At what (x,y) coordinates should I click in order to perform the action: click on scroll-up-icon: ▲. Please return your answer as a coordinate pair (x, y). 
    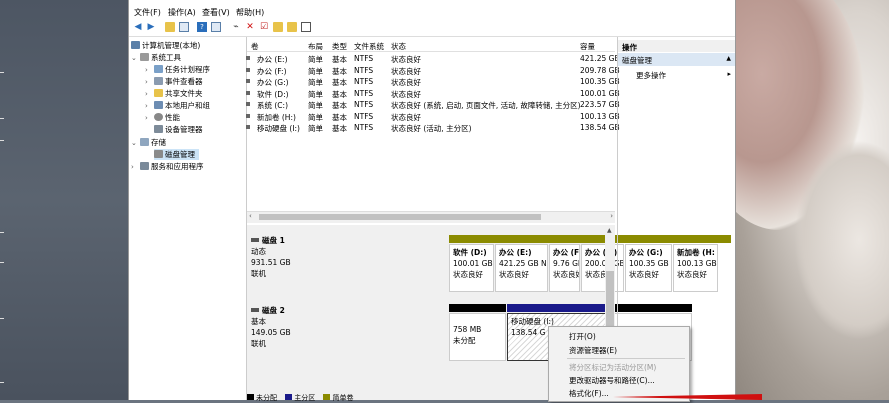
    Looking at the image, I should click on (609, 230).